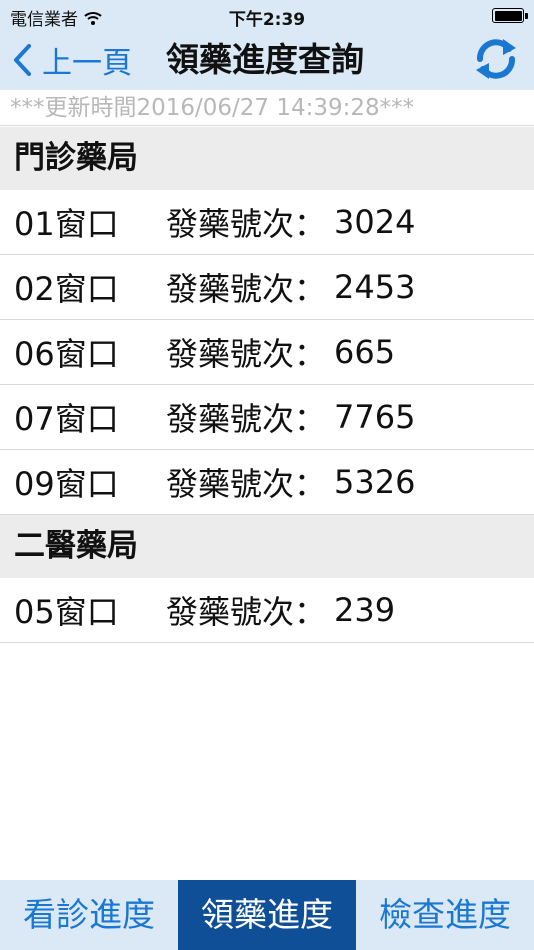 This screenshot has width=534, height=950. I want to click on navigation-bar: 上一頁 領藥進度查詢, so click(267, 60).